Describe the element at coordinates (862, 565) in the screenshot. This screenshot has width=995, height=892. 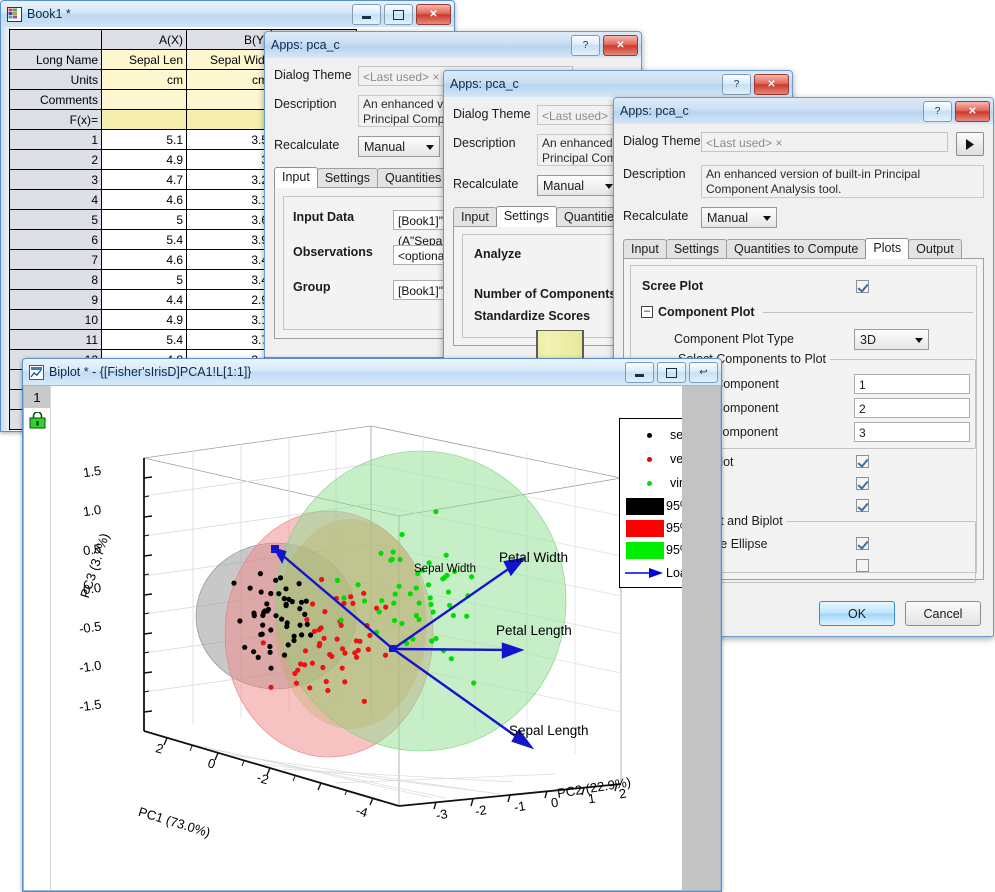
I see `outliers-checkbox` at that location.